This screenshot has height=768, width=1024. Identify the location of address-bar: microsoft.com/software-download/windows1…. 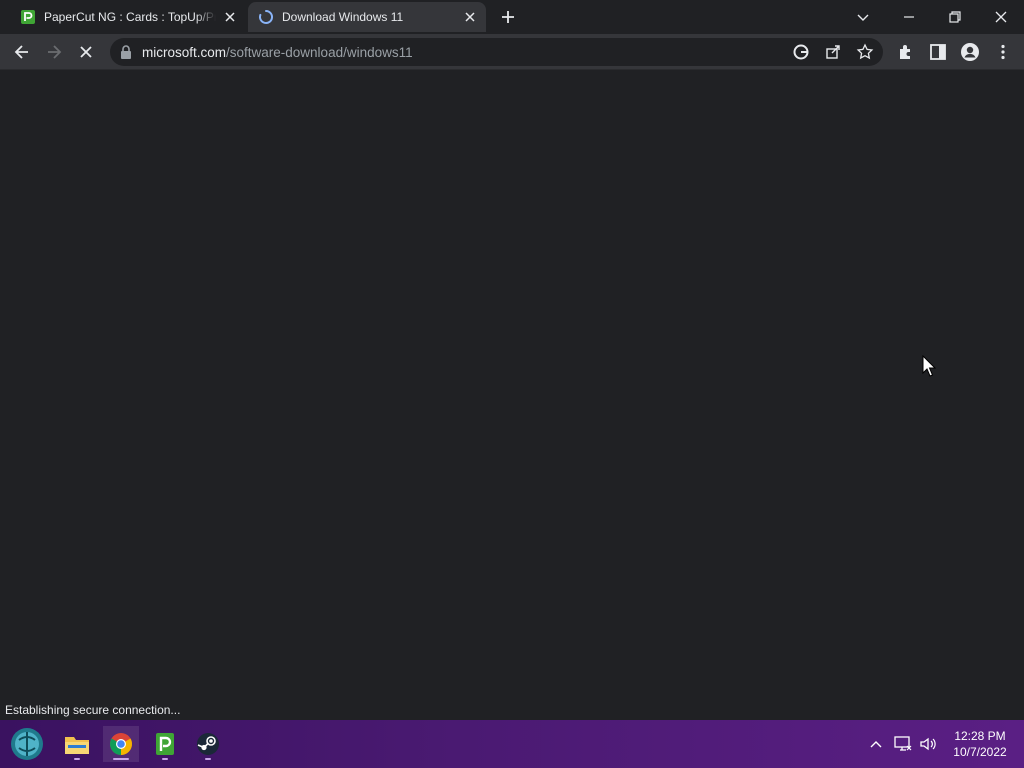
(496, 52).